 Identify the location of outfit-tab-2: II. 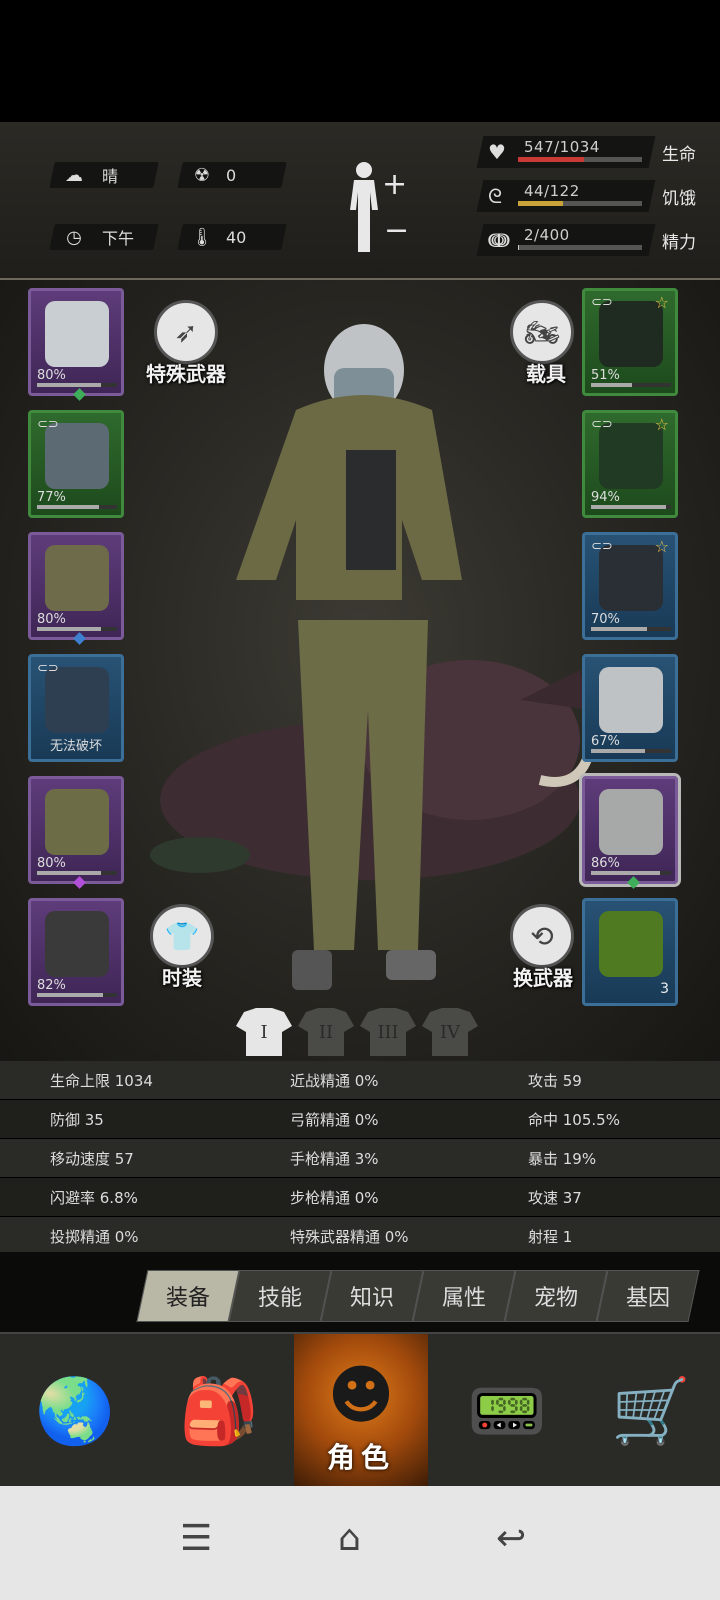
(326, 1032).